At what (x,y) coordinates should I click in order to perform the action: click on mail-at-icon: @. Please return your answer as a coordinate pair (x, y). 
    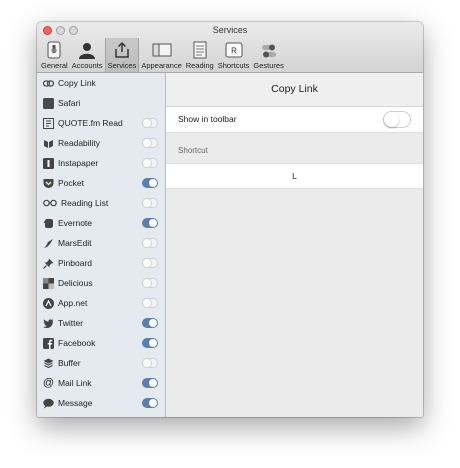
    Looking at the image, I should click on (48, 382).